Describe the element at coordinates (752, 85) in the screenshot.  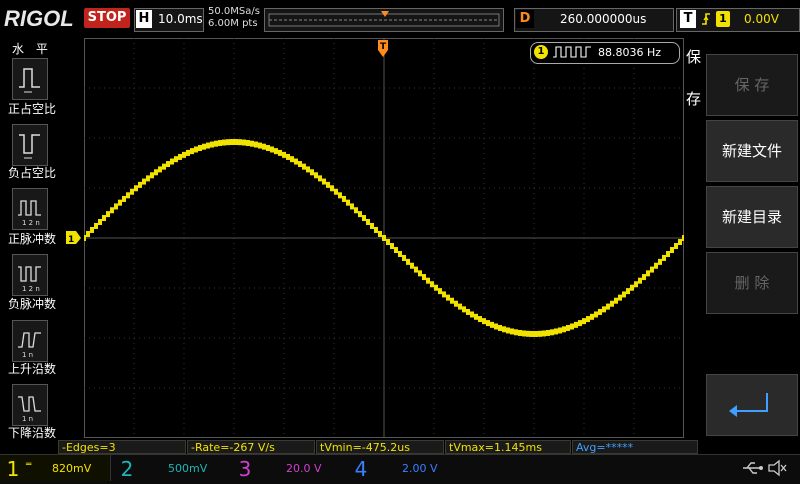
I see `save-button: 保 存` at that location.